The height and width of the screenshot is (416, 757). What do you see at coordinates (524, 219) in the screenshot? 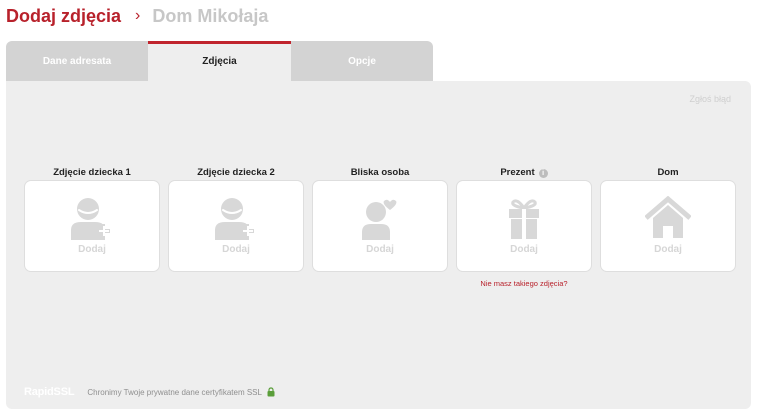
I see `gift-icon` at bounding box center [524, 219].